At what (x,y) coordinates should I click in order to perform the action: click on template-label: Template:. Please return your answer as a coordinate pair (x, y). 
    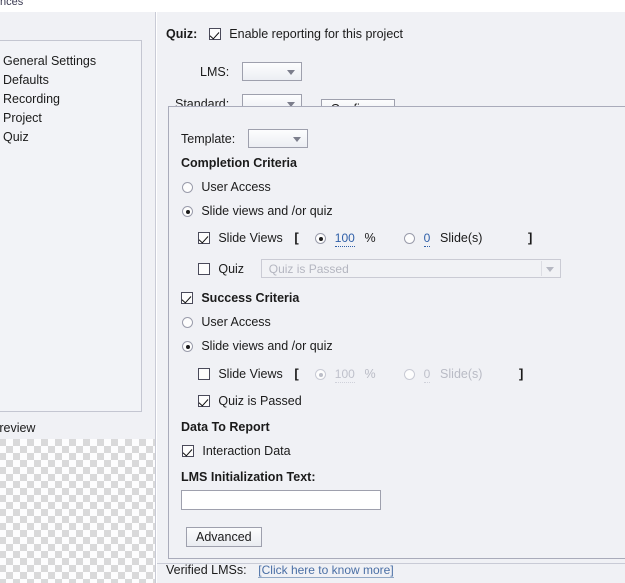
    Looking at the image, I should click on (208, 139).